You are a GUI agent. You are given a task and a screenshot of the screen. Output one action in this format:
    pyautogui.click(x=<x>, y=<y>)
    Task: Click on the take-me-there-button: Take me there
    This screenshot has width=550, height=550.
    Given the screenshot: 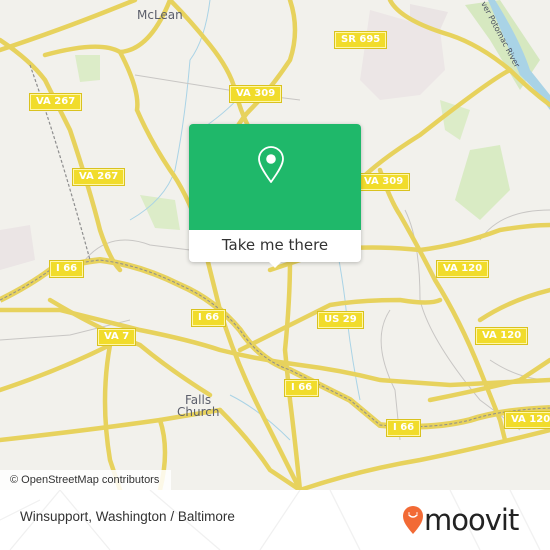 What is the action you would take?
    pyautogui.click(x=275, y=246)
    